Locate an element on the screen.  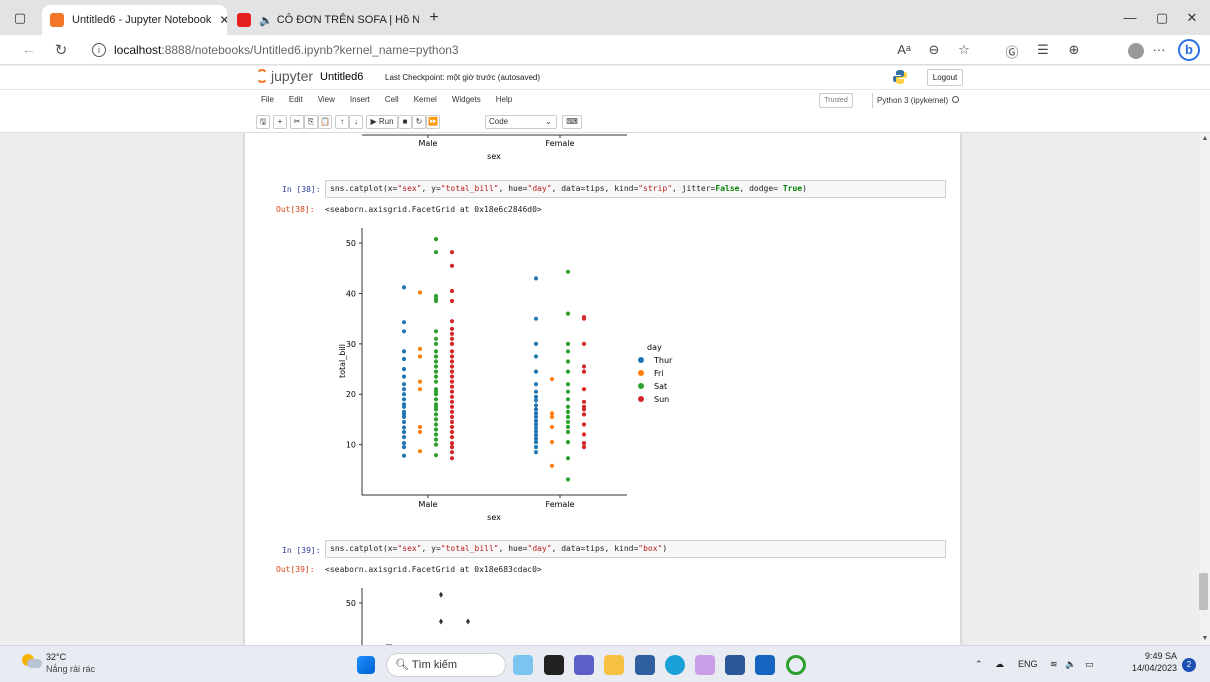
store-icon is located at coordinates (645, 665).